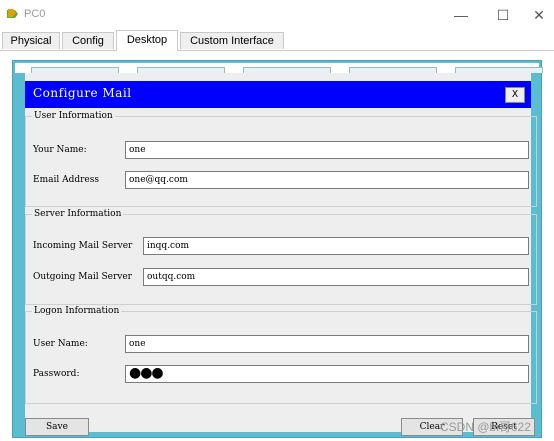  I want to click on close-window-button: ✕, so click(539, 15).